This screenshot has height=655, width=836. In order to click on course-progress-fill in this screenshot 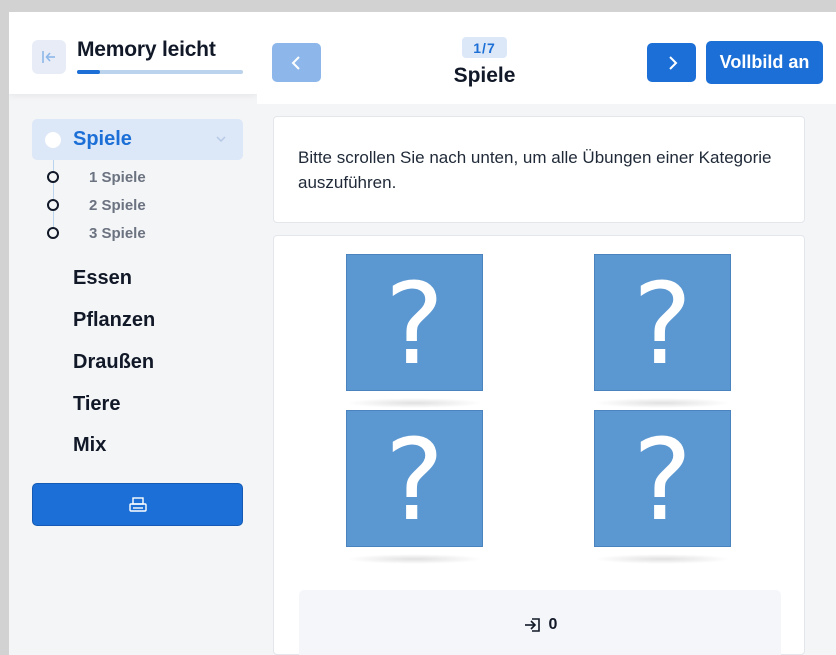, I will do `click(89, 72)`.